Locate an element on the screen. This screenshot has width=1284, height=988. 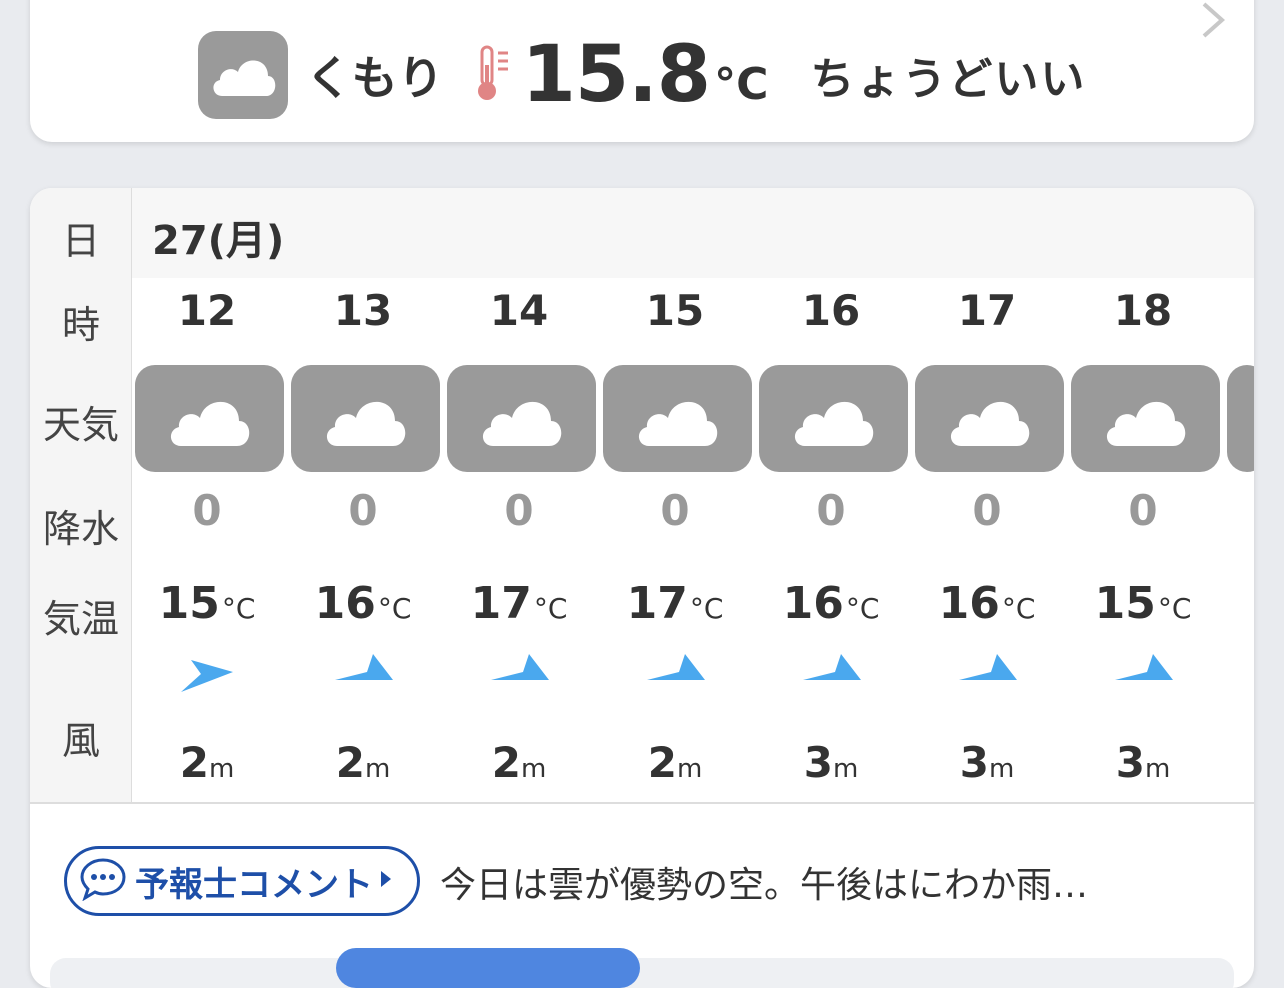
current-weather-text: くもり is located at coordinates (374, 78).